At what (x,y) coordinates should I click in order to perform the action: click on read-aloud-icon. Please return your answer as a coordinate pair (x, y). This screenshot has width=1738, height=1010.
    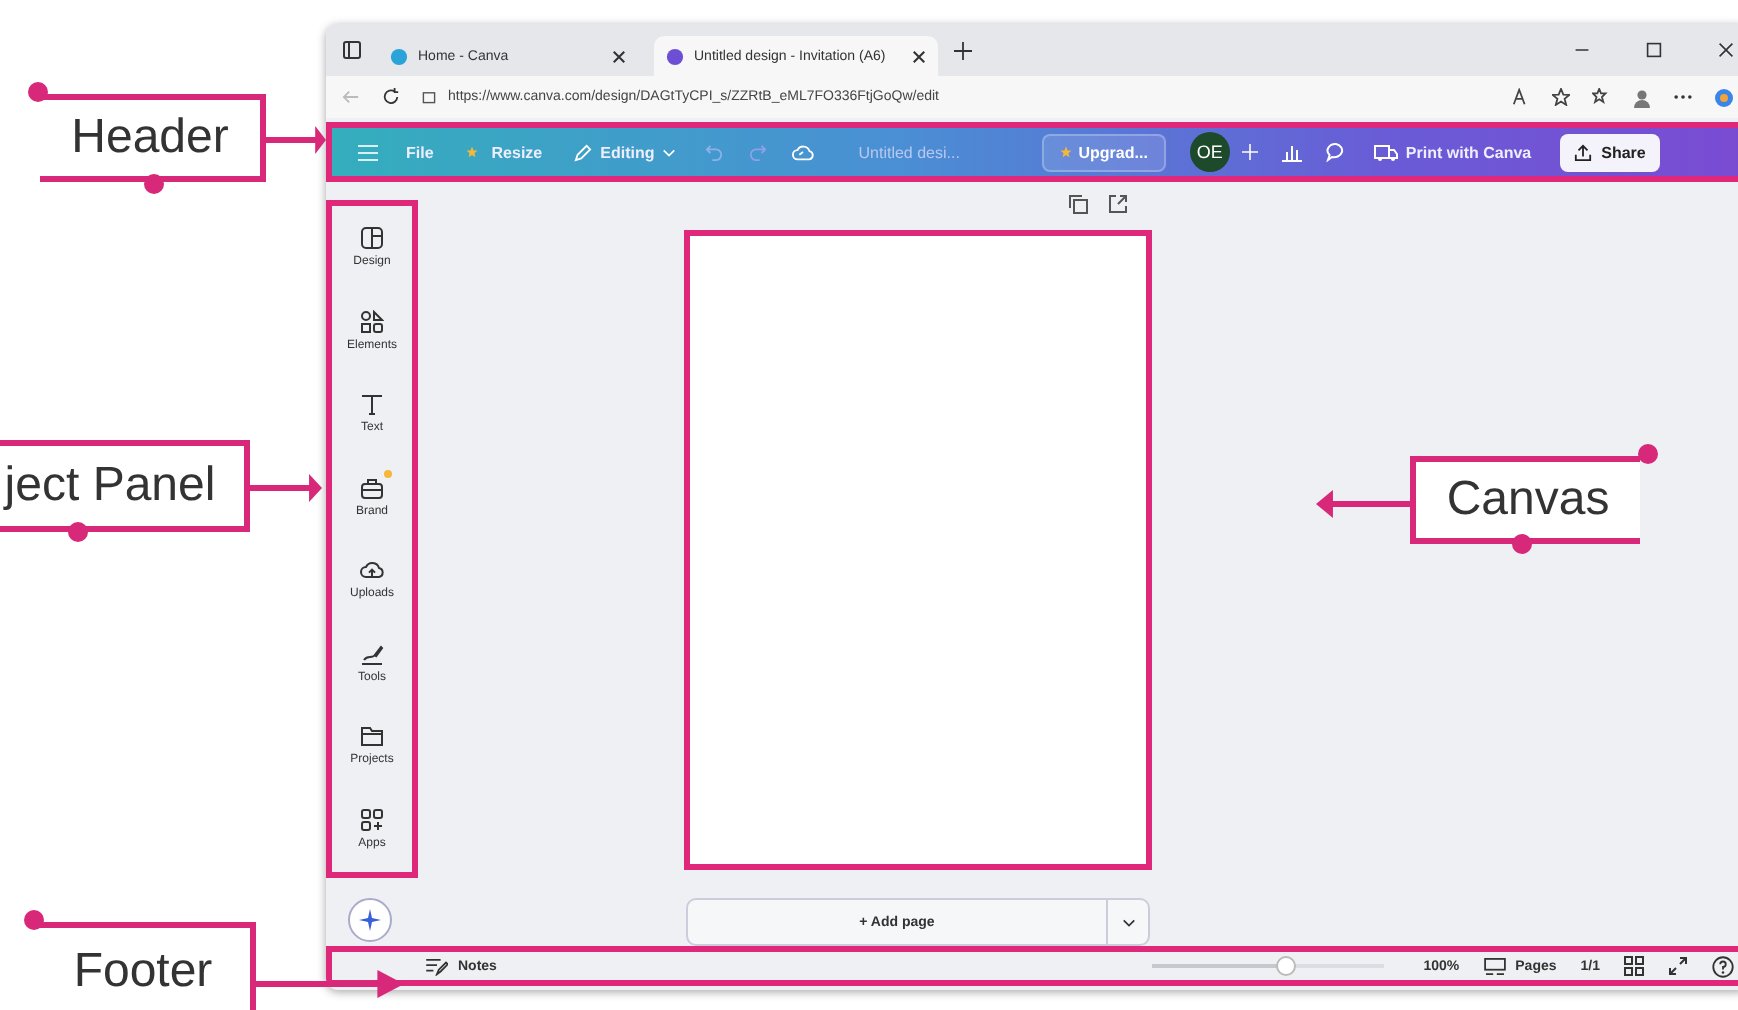
    Looking at the image, I should click on (1521, 97).